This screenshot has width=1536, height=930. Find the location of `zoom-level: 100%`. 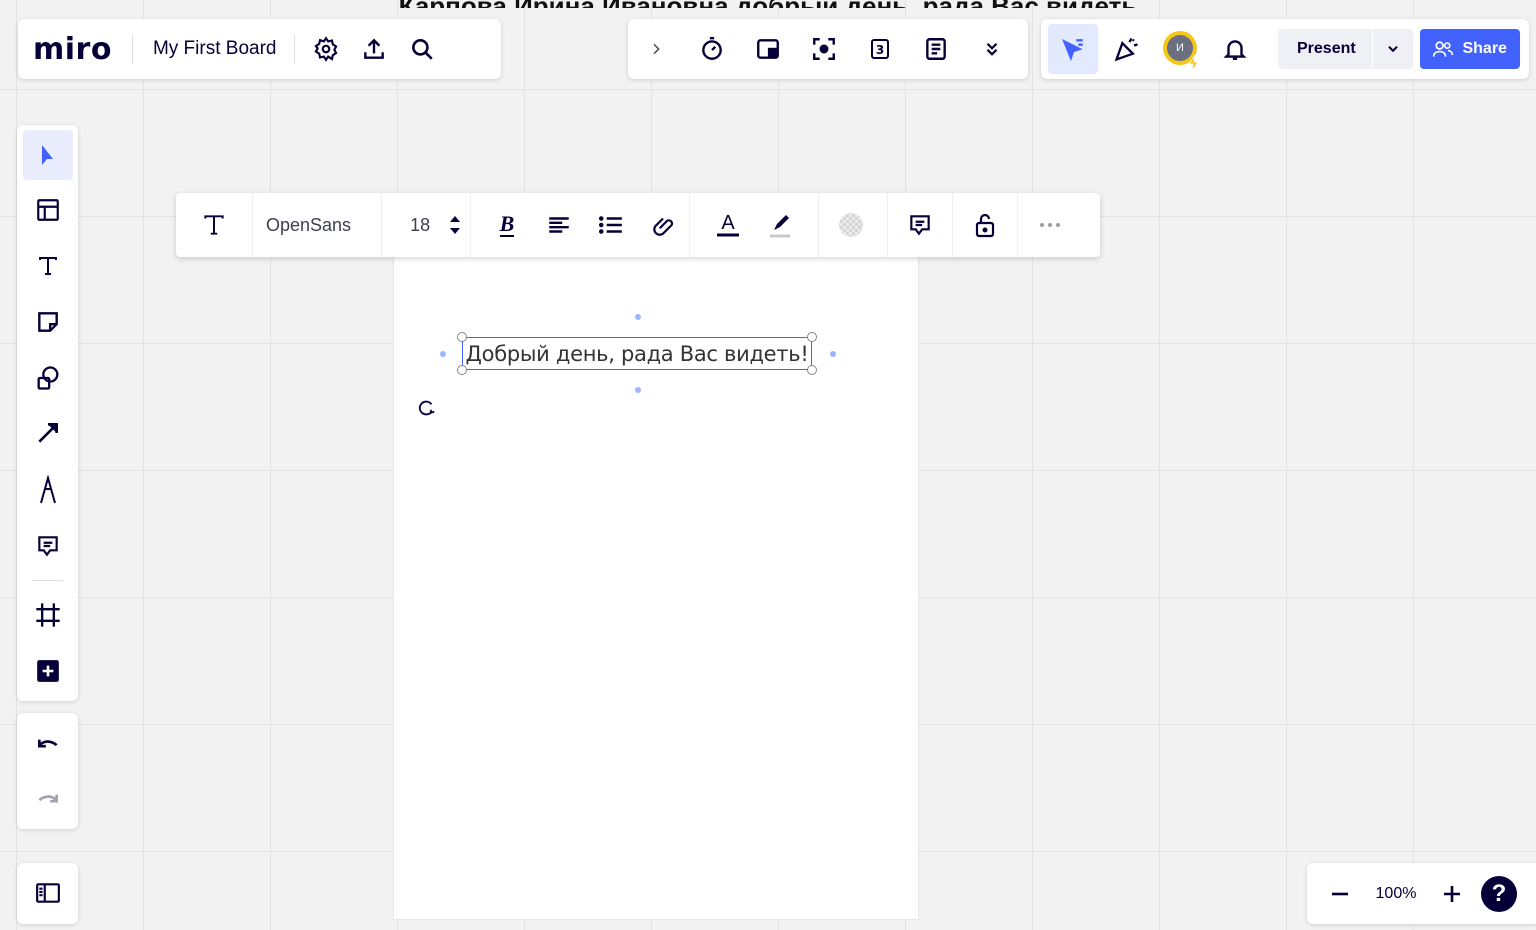

zoom-level: 100% is located at coordinates (1396, 894).